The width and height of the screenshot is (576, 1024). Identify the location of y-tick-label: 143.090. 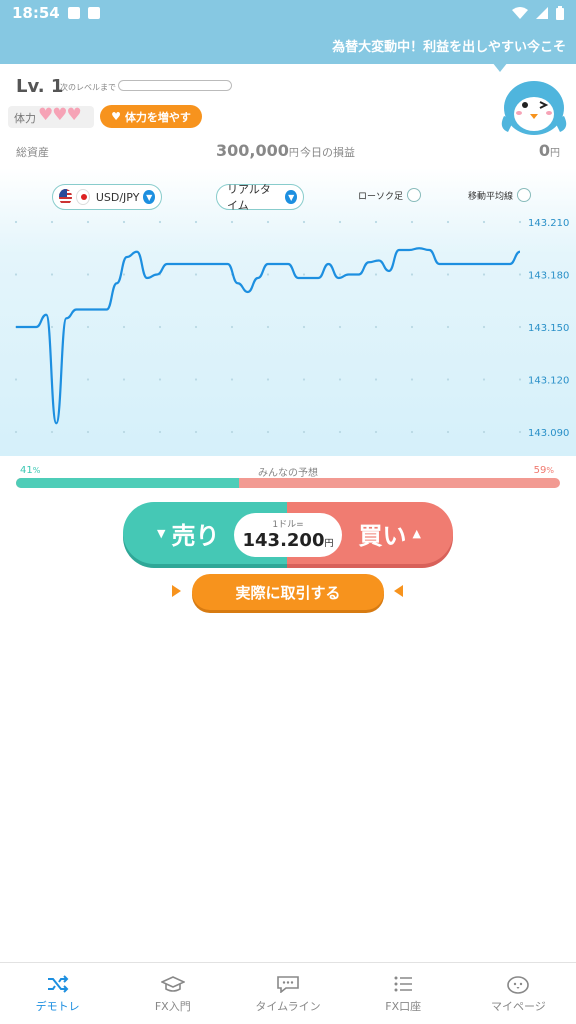
(548, 433).